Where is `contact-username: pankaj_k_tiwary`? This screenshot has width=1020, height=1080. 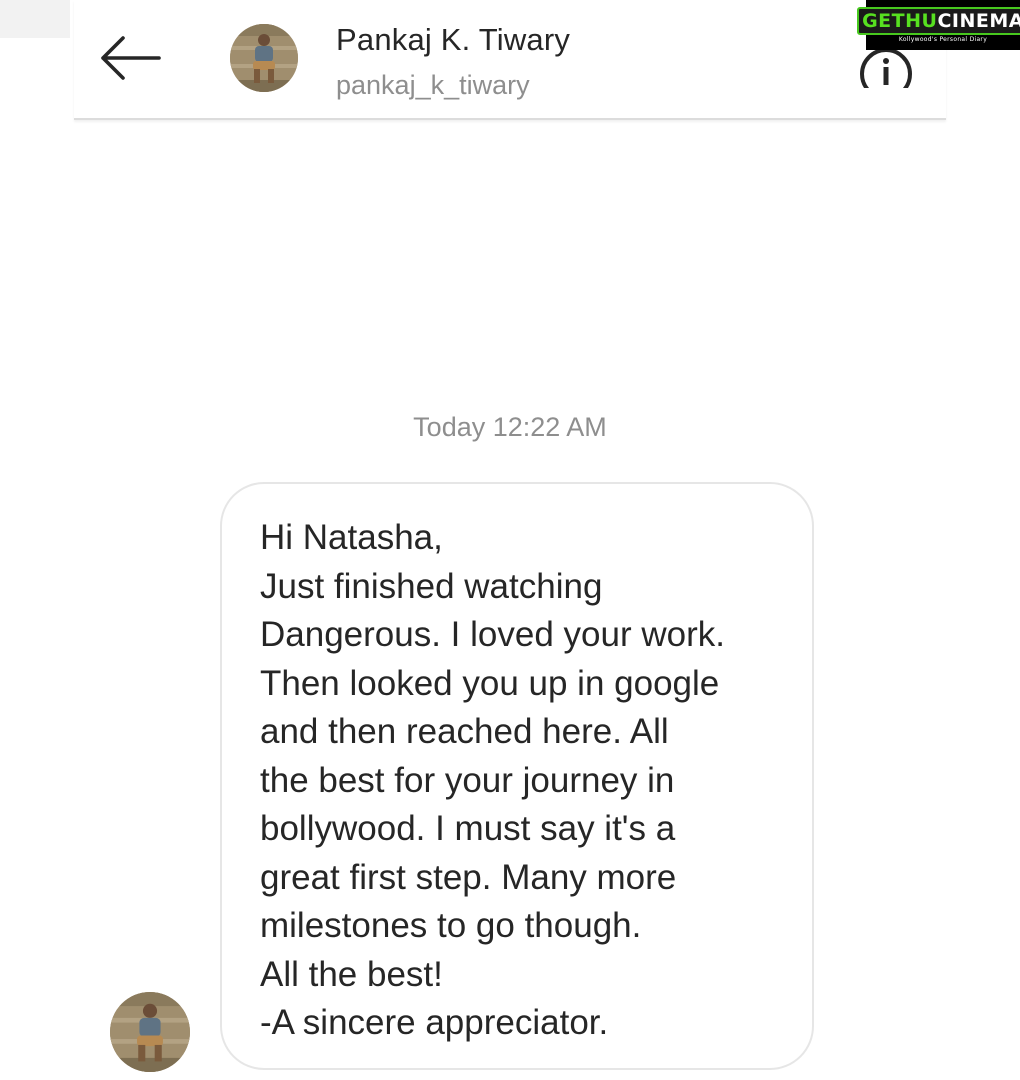 contact-username: pankaj_k_tiwary is located at coordinates (433, 85).